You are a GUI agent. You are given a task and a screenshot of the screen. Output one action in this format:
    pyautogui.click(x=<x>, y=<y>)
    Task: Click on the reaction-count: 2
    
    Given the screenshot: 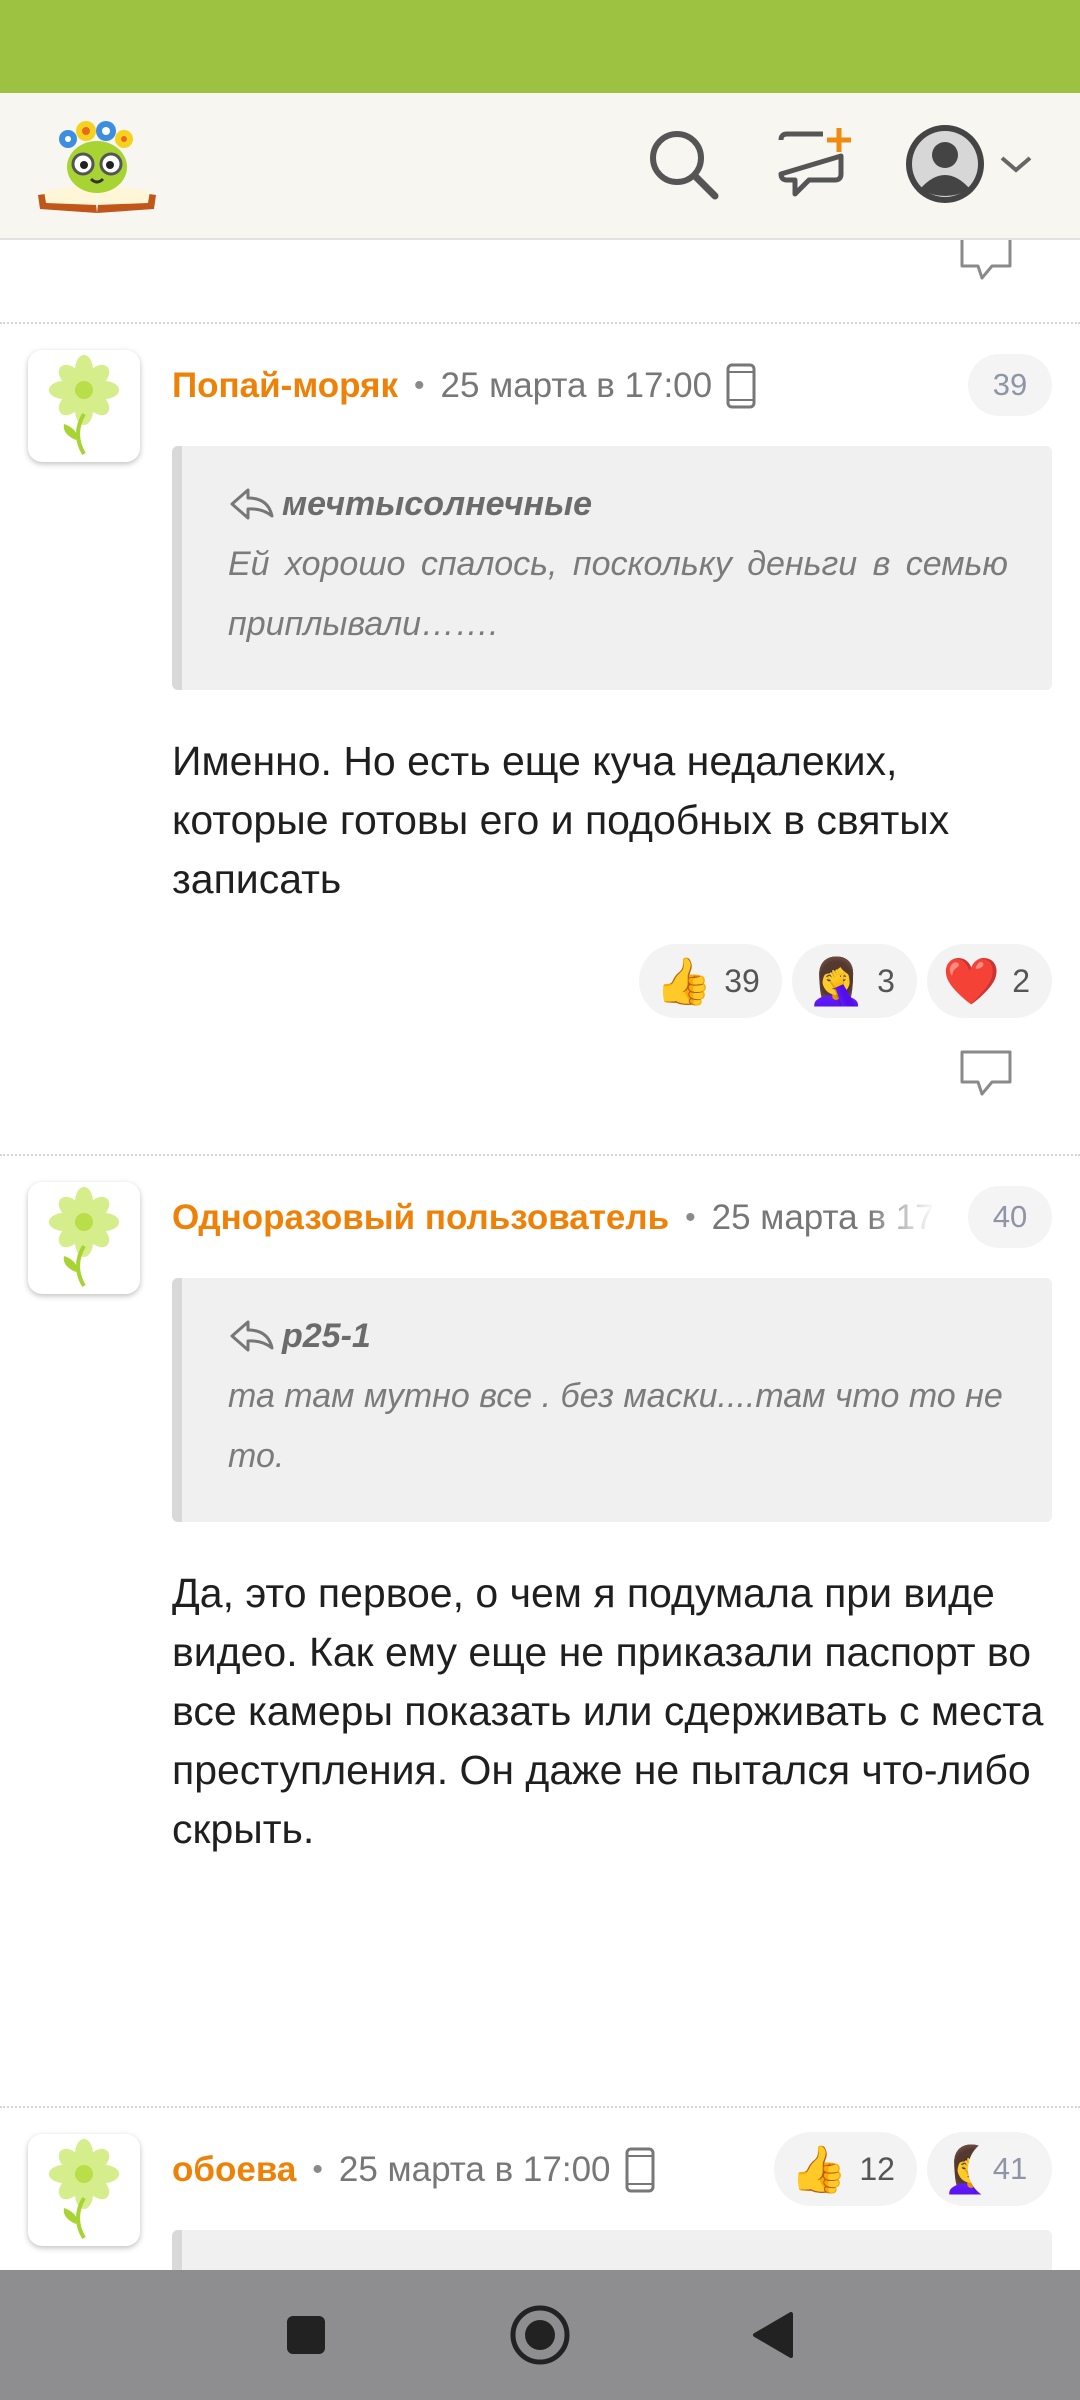 What is the action you would take?
    pyautogui.click(x=1021, y=980)
    